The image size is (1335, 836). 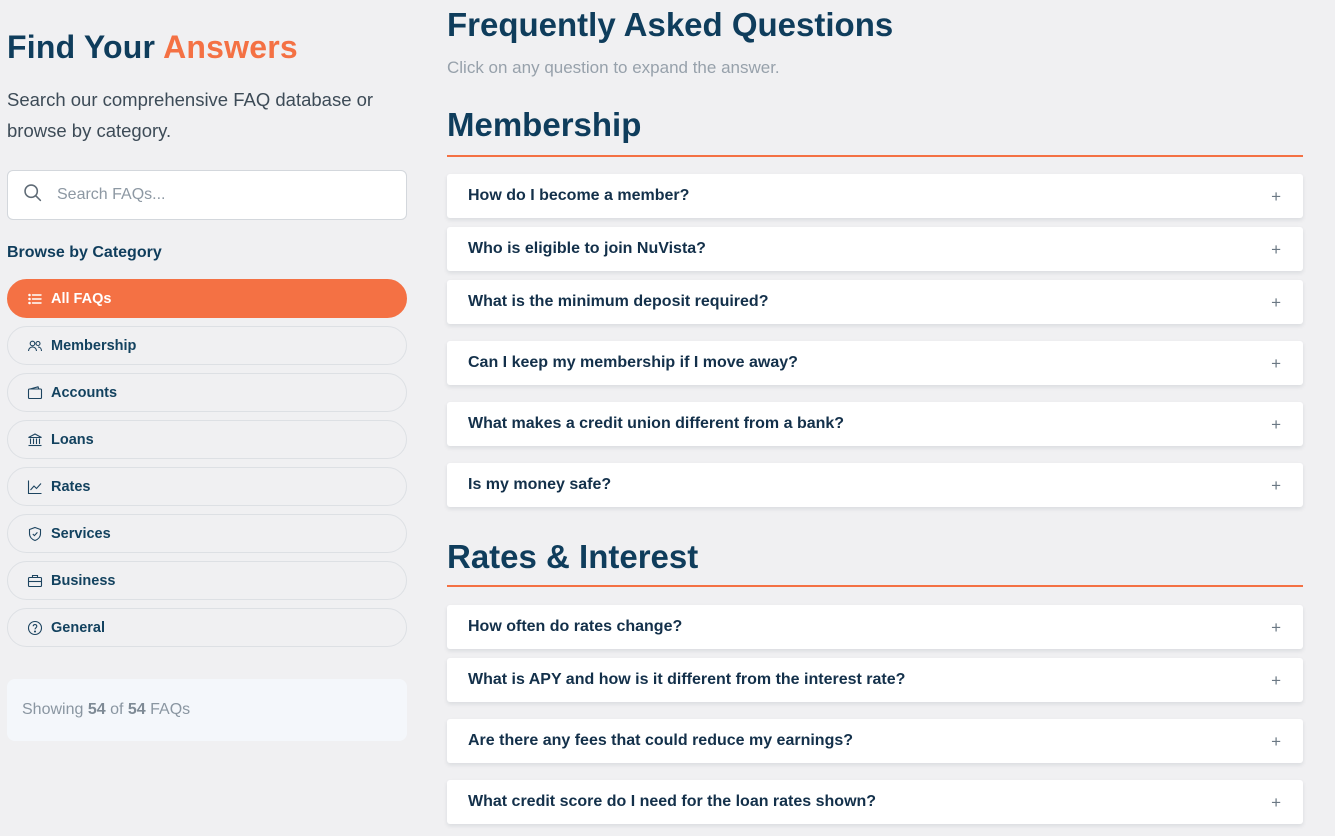 What do you see at coordinates (544, 124) in the screenshot?
I see `section-title-membership: Membership` at bounding box center [544, 124].